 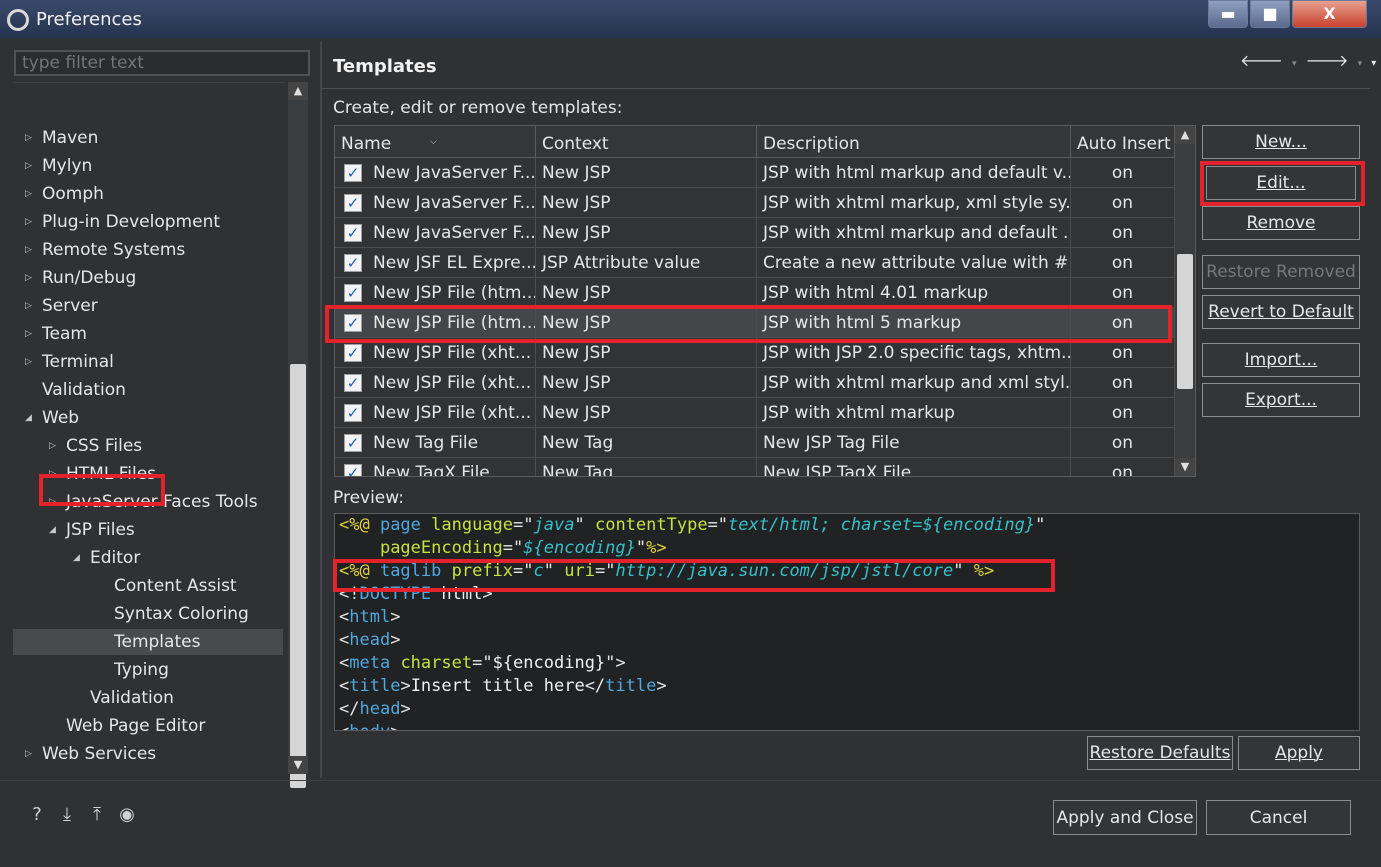 I want to click on export-icon: ⤒, so click(x=97, y=815).